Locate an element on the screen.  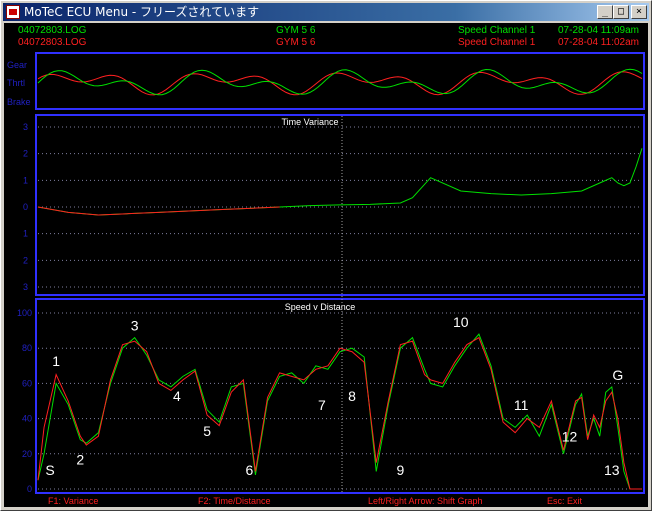
speed-tick-label: 60 is located at coordinates (27, 383).